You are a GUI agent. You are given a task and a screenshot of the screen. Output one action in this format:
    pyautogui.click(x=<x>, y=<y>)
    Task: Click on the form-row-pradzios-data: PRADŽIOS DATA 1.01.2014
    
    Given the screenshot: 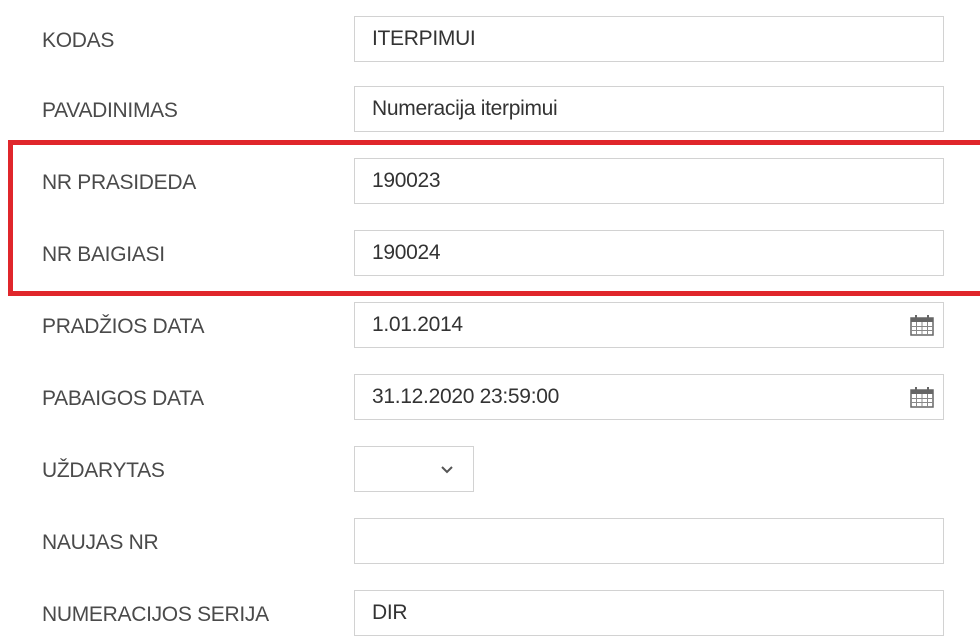 What is the action you would take?
    pyautogui.click(x=490, y=327)
    